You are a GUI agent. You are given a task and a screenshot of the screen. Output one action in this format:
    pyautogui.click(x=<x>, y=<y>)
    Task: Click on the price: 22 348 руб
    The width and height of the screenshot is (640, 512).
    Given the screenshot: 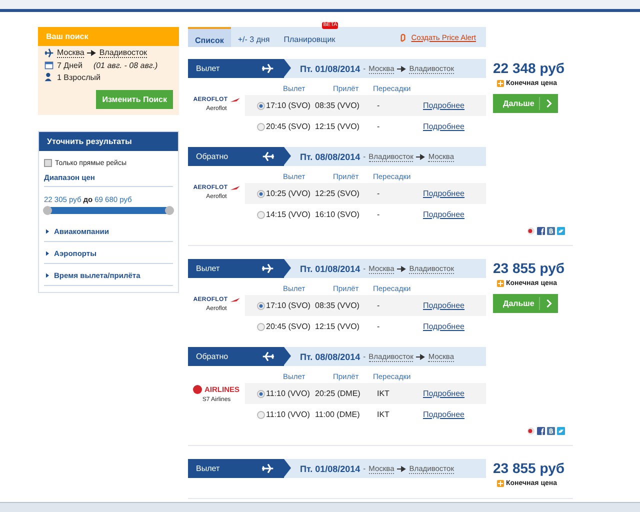 What is the action you would take?
    pyautogui.click(x=529, y=68)
    